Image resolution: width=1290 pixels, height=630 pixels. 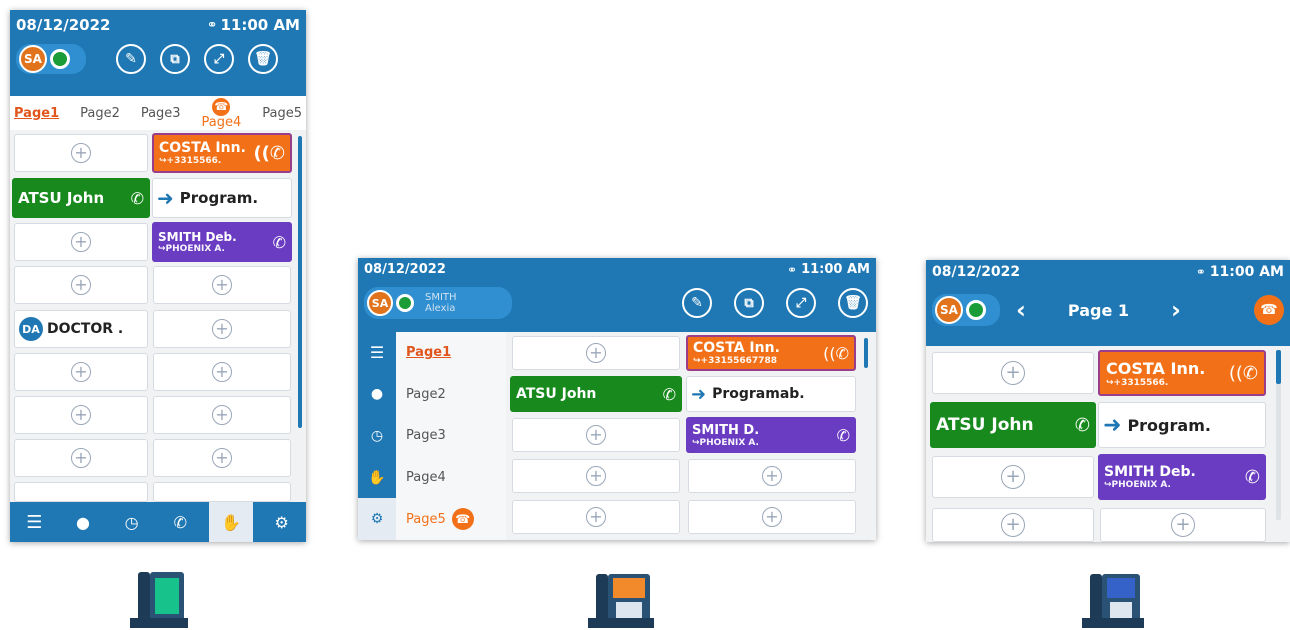 What do you see at coordinates (725, 442) in the screenshot?
I see `forward-target: ↪PHOENIX A.` at bounding box center [725, 442].